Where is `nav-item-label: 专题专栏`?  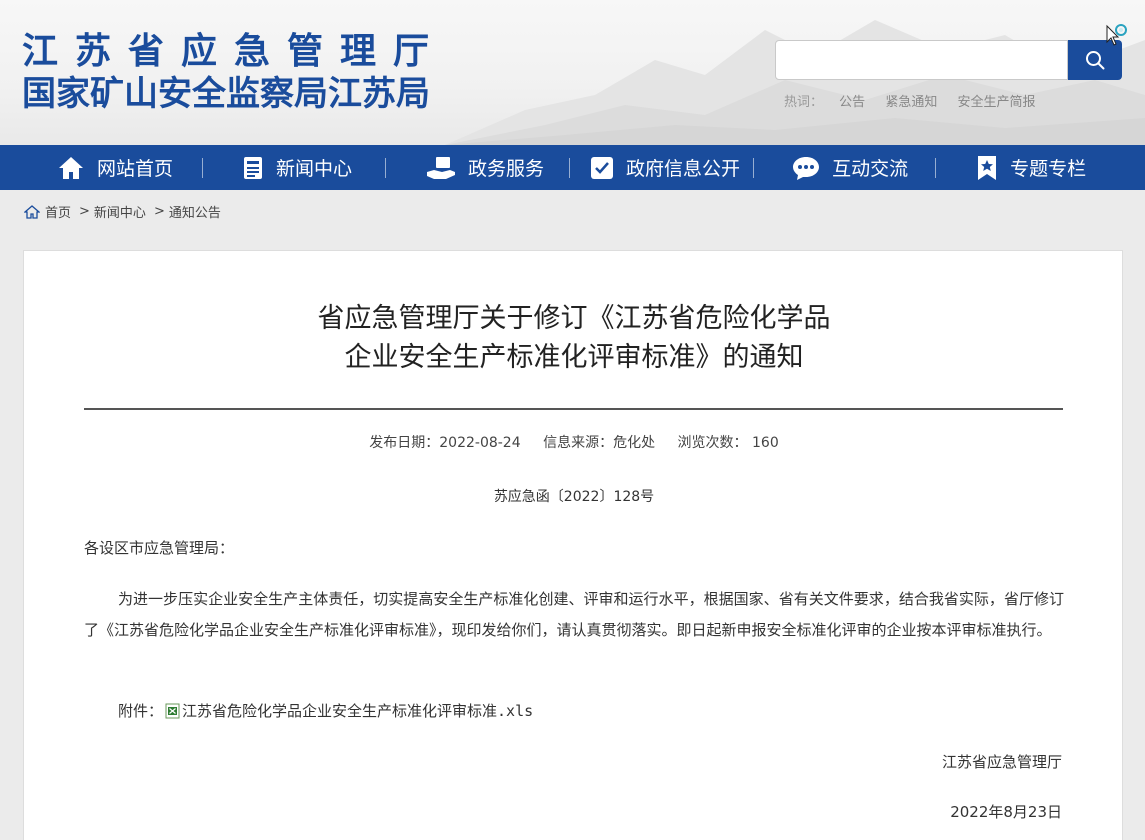
nav-item-label: 专题专栏 is located at coordinates (1048, 169).